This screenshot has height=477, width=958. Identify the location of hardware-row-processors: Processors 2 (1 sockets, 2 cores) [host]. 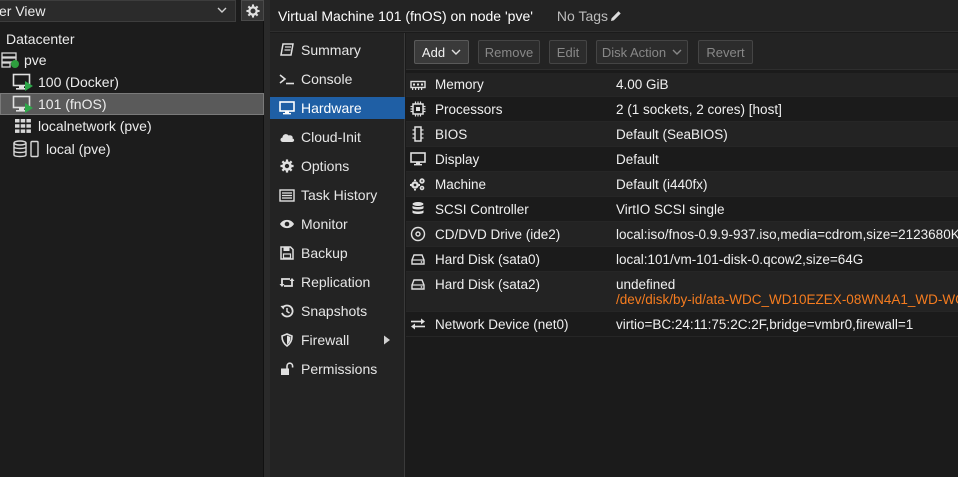
(682, 109).